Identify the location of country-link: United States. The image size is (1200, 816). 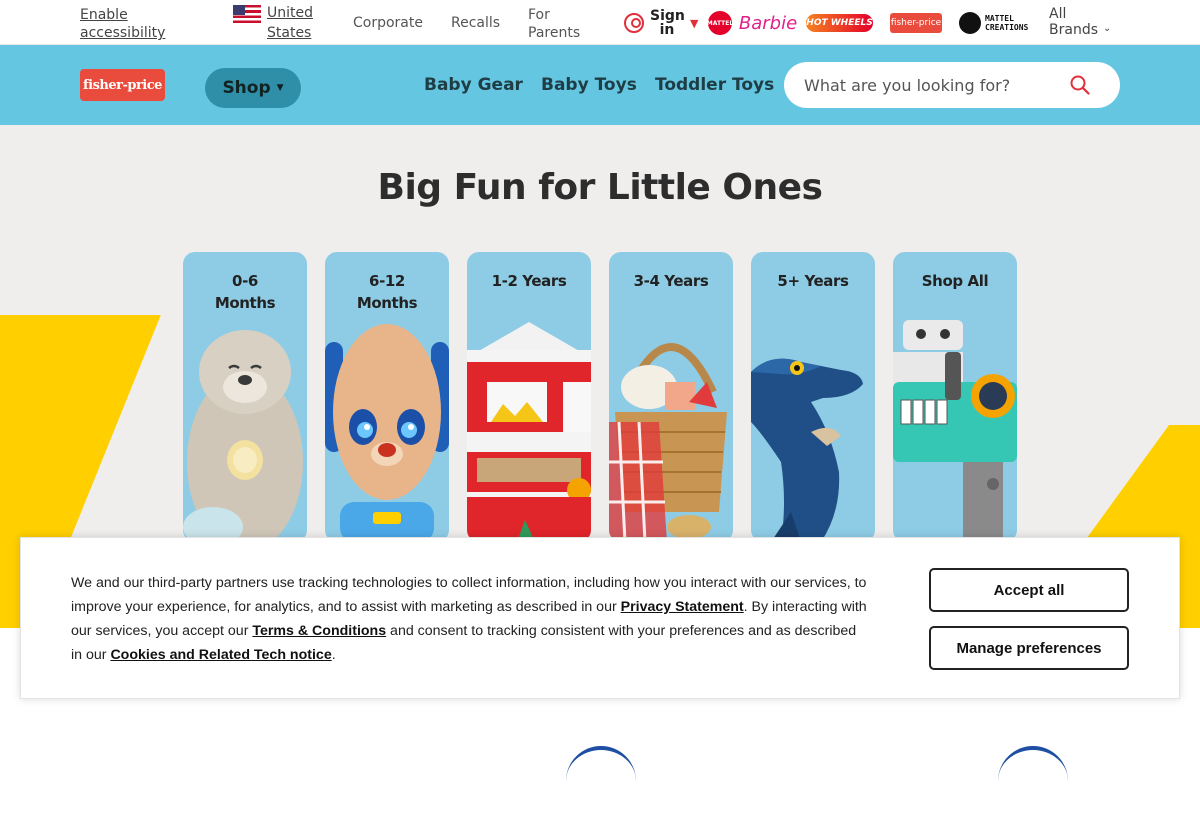
(297, 23).